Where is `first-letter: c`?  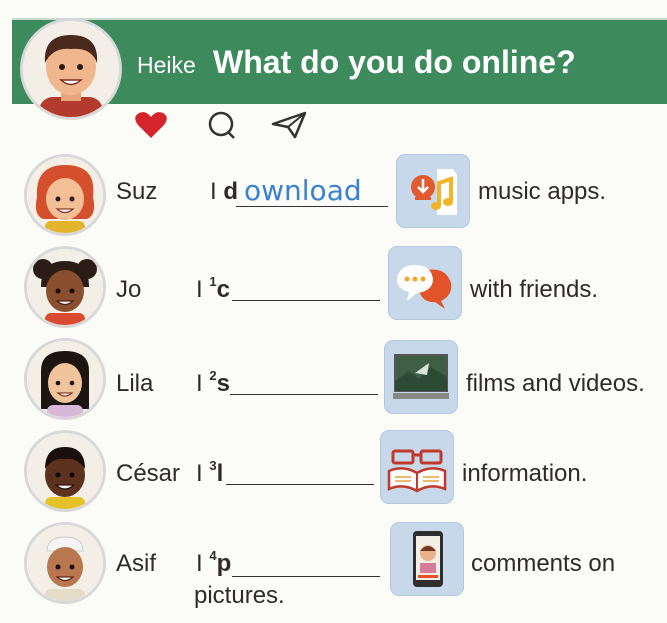 first-letter: c is located at coordinates (223, 289).